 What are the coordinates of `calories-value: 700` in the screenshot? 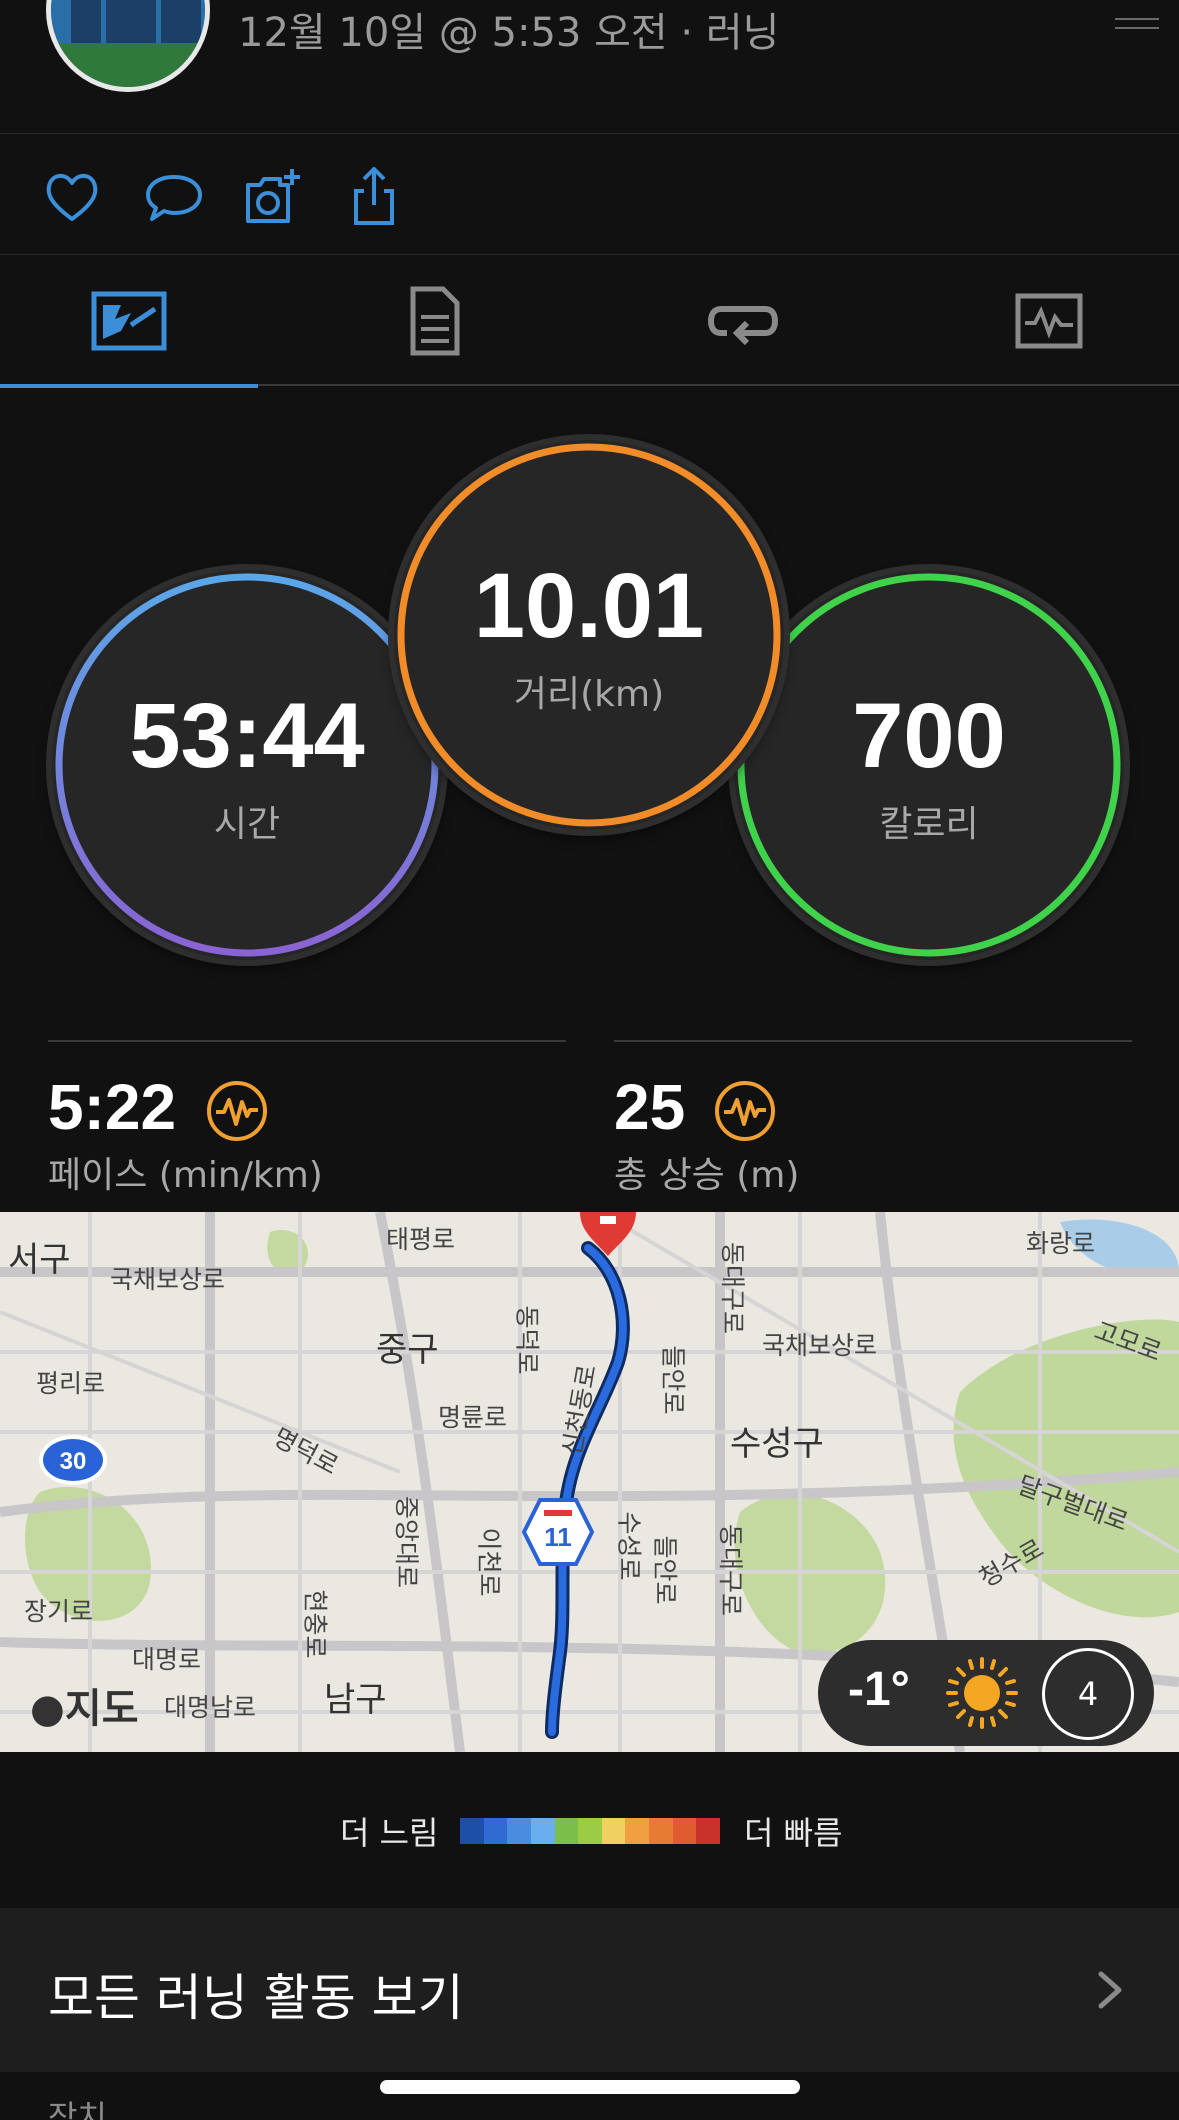 It's located at (929, 735).